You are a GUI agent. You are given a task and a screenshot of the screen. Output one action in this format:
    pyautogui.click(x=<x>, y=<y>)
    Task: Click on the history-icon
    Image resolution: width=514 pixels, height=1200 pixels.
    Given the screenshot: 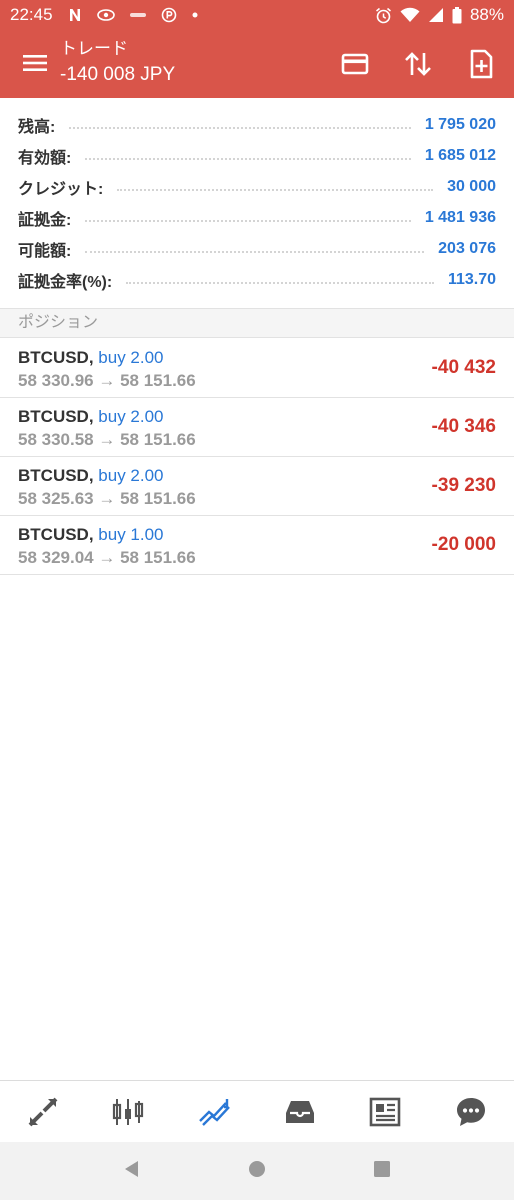 What is the action you would take?
    pyautogui.click(x=299, y=1112)
    